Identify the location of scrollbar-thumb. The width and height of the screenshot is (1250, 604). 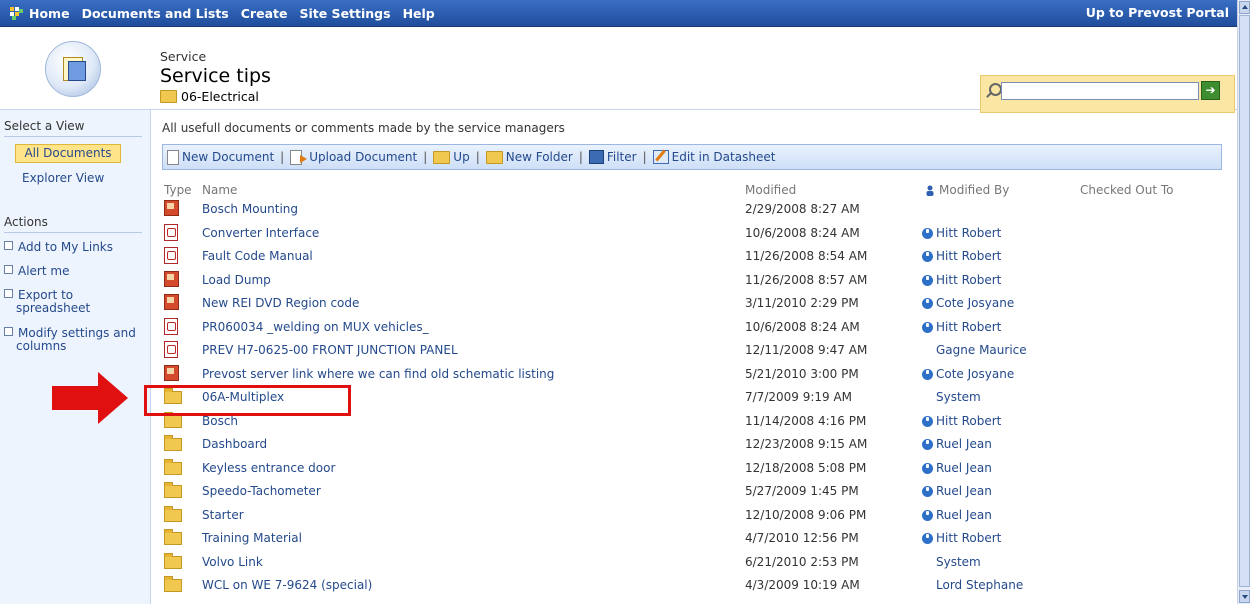
(1244, 301).